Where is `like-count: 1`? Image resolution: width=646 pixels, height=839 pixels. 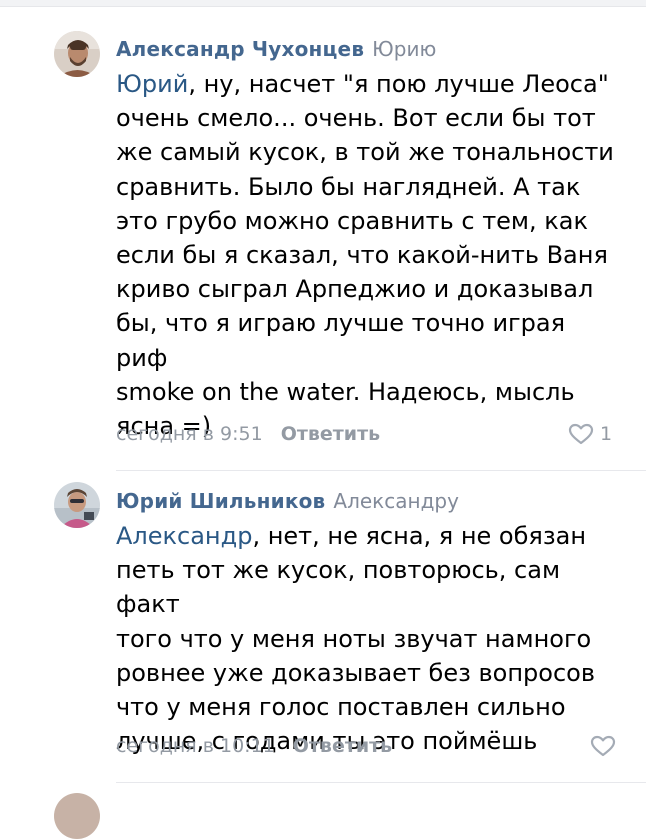
like-count: 1 is located at coordinates (606, 434).